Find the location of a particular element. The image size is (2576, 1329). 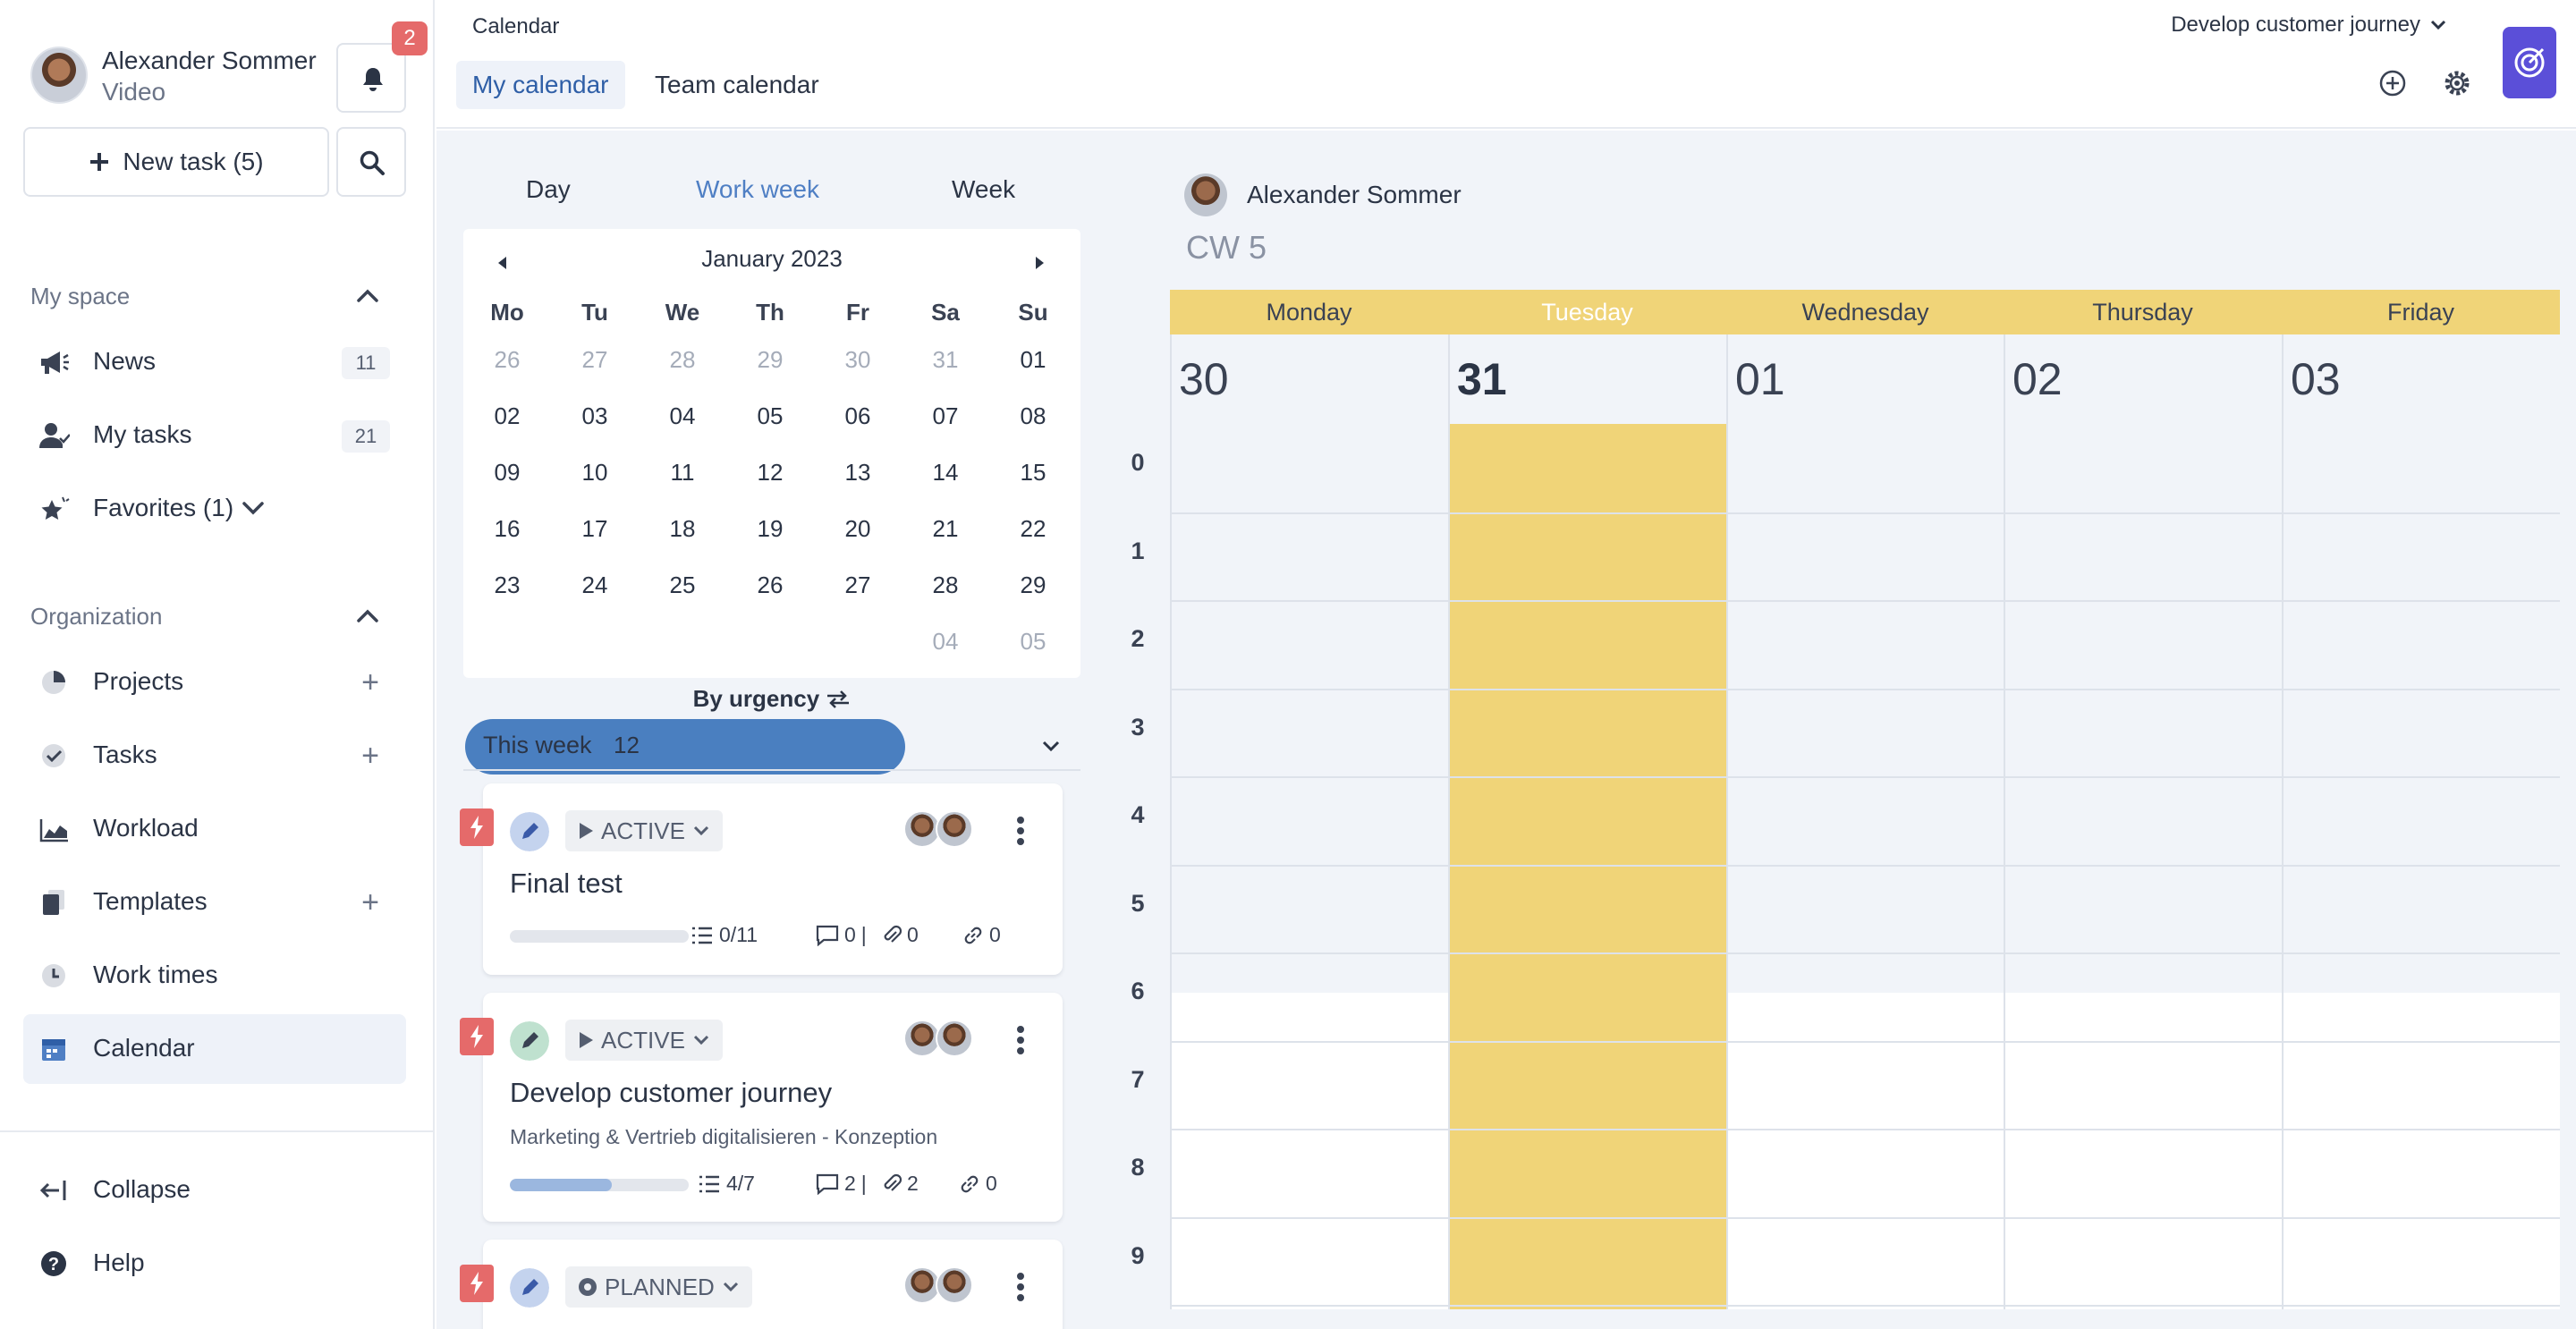

calendar-day: 24 is located at coordinates (595, 585).